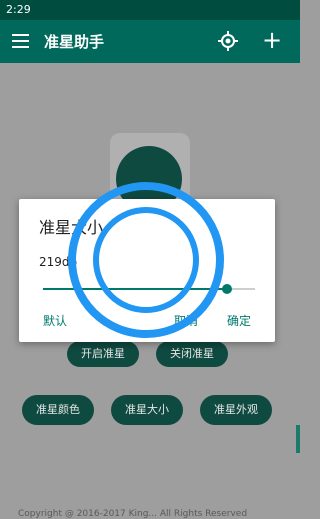 The image size is (320, 519). Describe the element at coordinates (239, 320) in the screenshot. I see `ok-button: 确定` at that location.